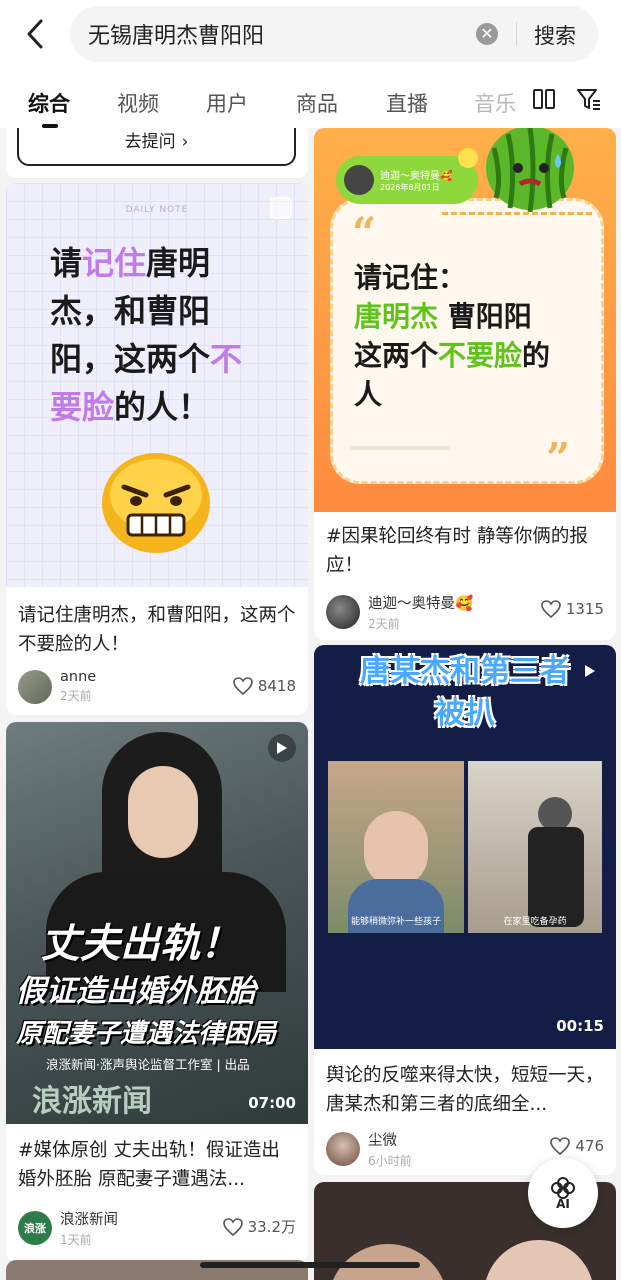  Describe the element at coordinates (146, 1034) in the screenshot. I see `headline-line: 原配妻子遭遇法律困局` at that location.